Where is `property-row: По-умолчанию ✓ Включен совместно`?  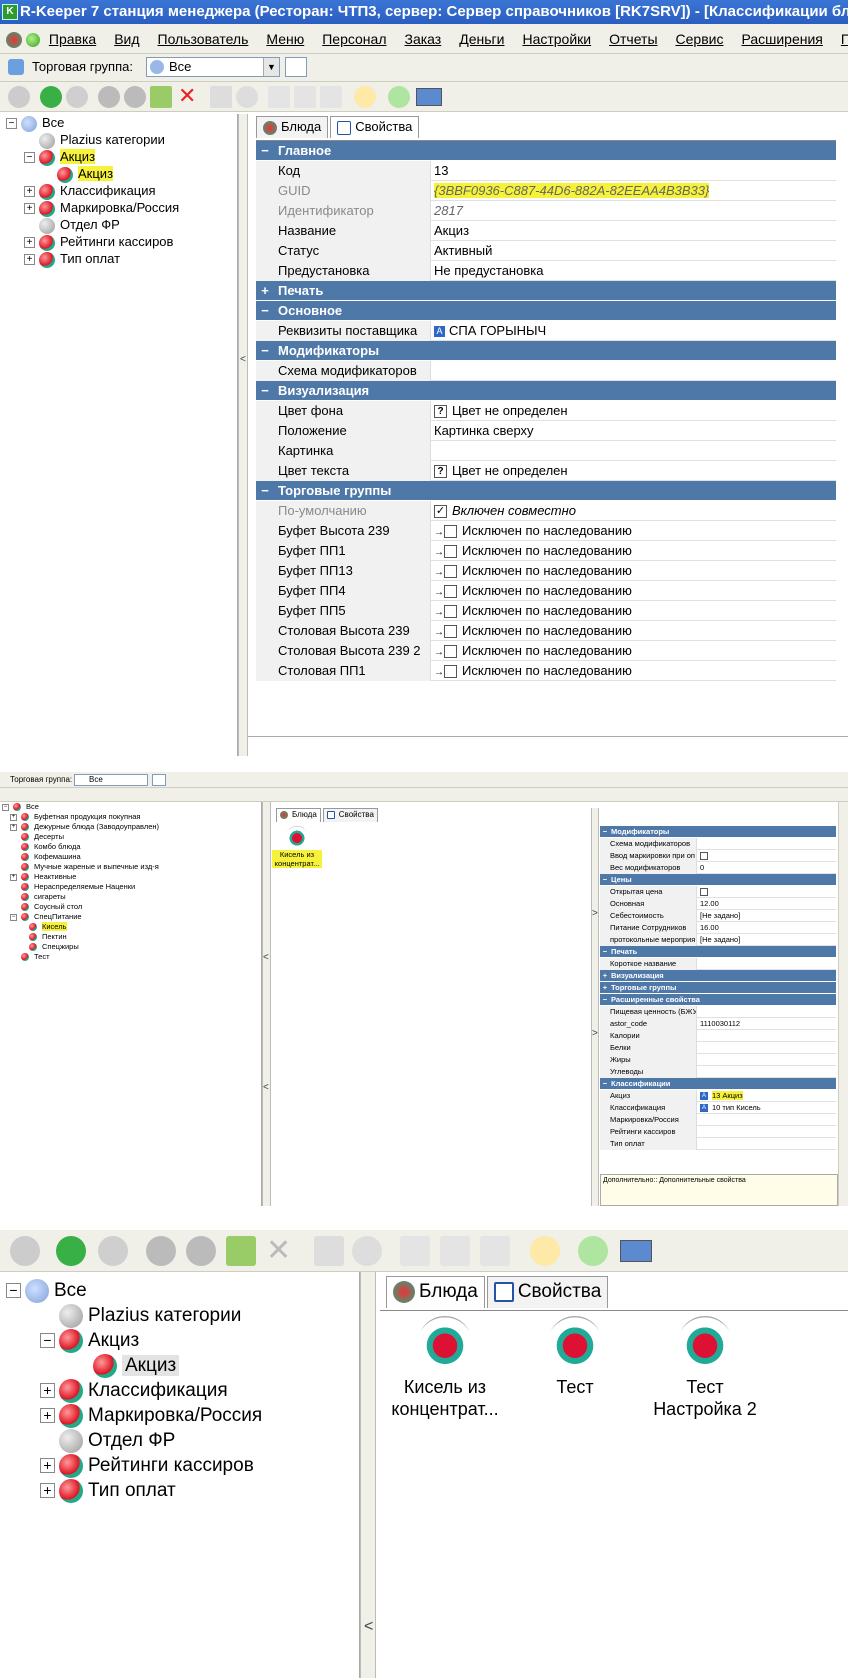
property-row: По-умолчанию ✓ Включен совместно is located at coordinates (546, 511).